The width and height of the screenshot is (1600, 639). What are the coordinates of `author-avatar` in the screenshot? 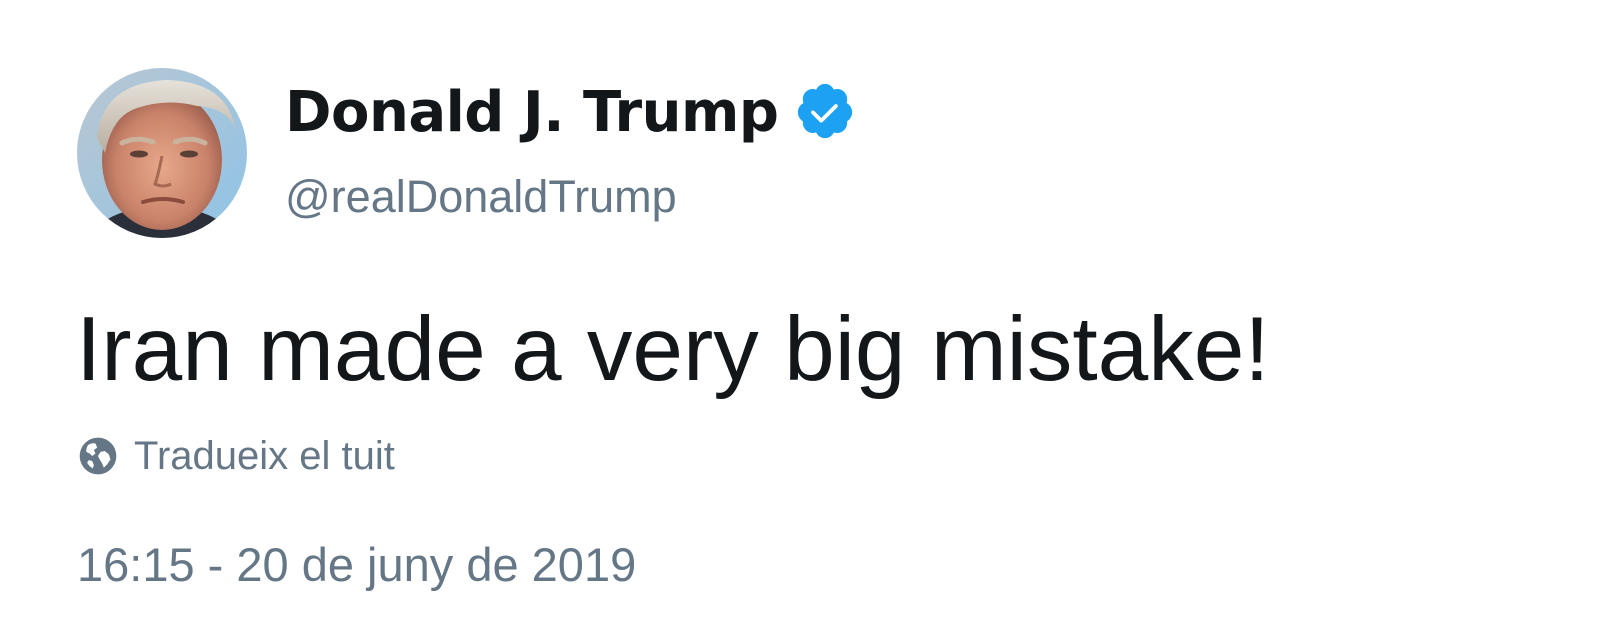 It's located at (162, 153).